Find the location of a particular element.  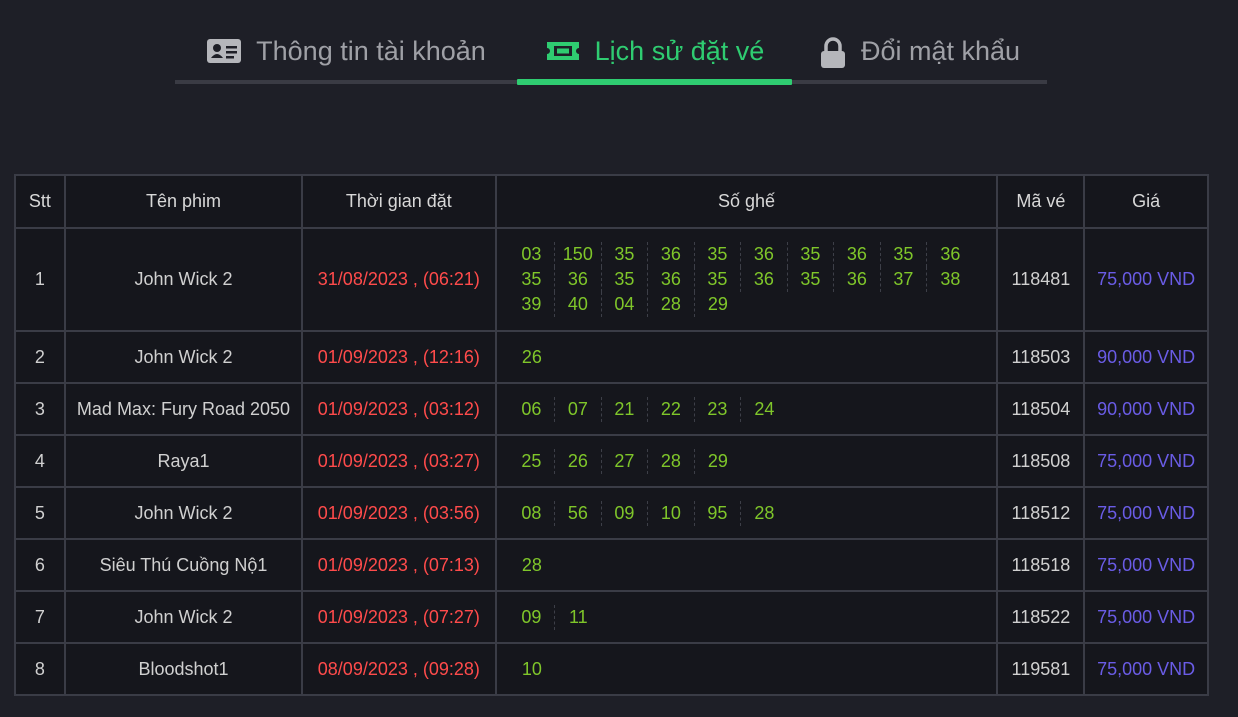

row-booking-time: 31/08/2023 , (06:21) is located at coordinates (399, 279).